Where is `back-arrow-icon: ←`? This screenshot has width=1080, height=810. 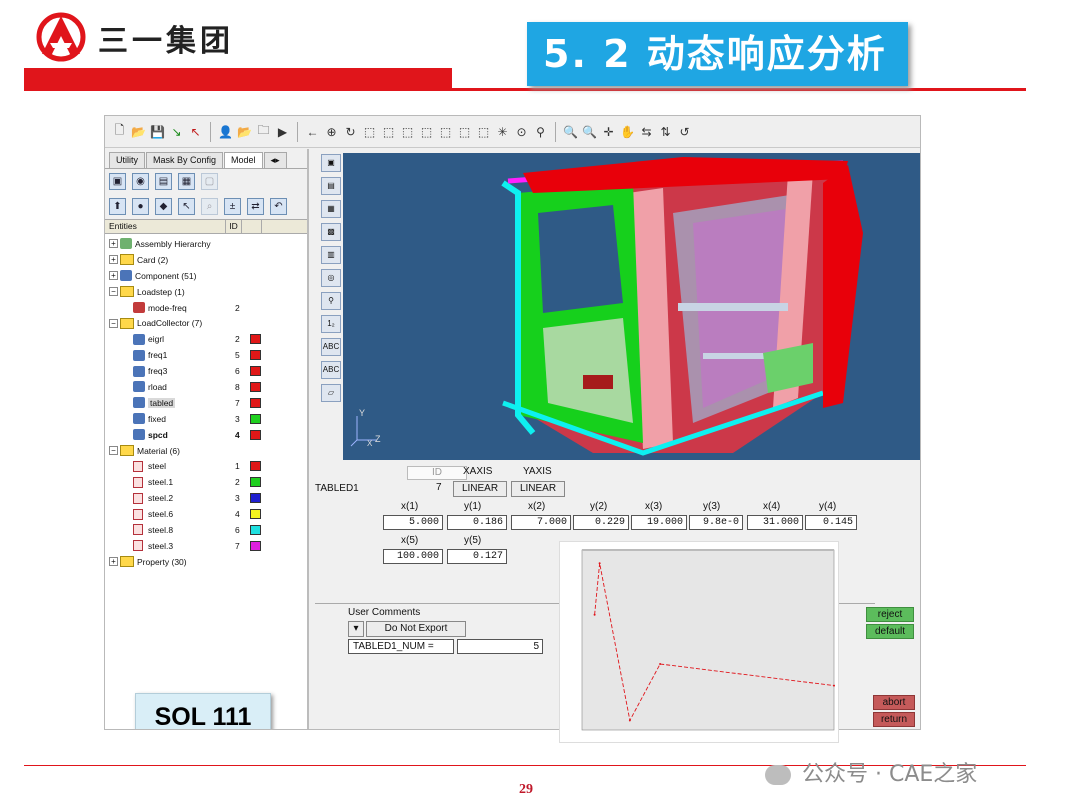 back-arrow-icon: ← is located at coordinates (312, 131).